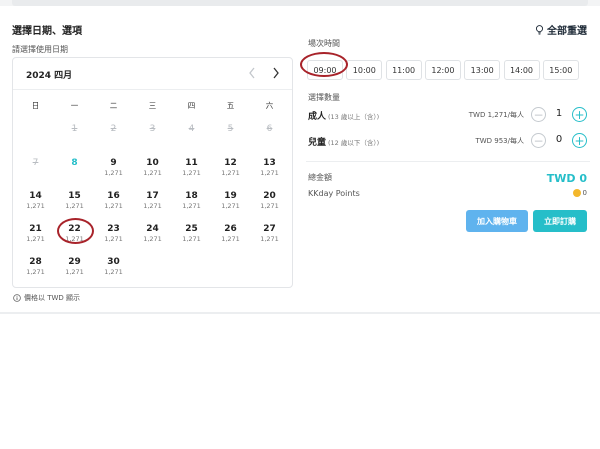  I want to click on adult-count: 1, so click(559, 113).